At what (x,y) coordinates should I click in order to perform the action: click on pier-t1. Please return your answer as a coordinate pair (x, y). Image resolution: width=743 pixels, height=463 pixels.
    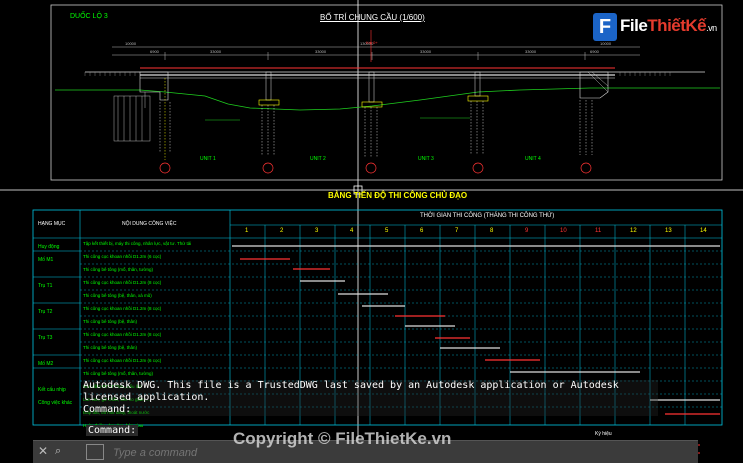
    Looking at the image, I should click on (269, 122).